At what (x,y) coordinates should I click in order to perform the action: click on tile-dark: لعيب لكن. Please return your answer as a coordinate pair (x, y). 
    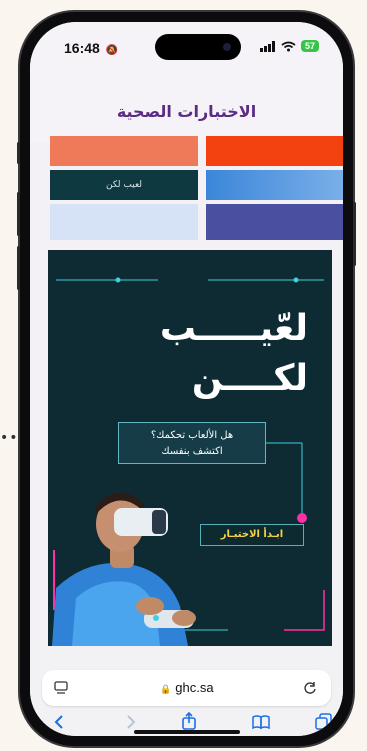
    Looking at the image, I should click on (124, 185).